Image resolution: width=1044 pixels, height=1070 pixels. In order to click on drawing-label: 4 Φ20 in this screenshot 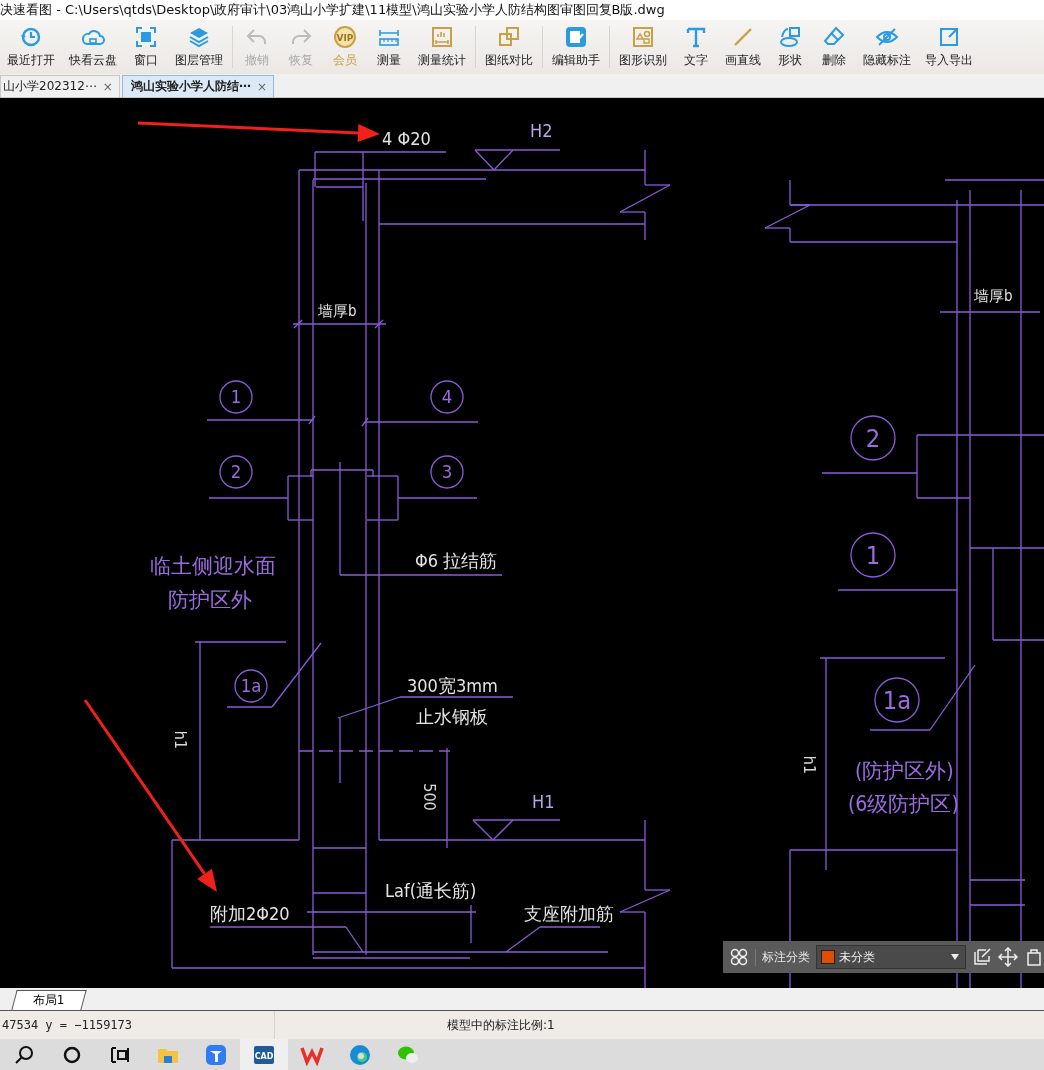, I will do `click(406, 138)`.